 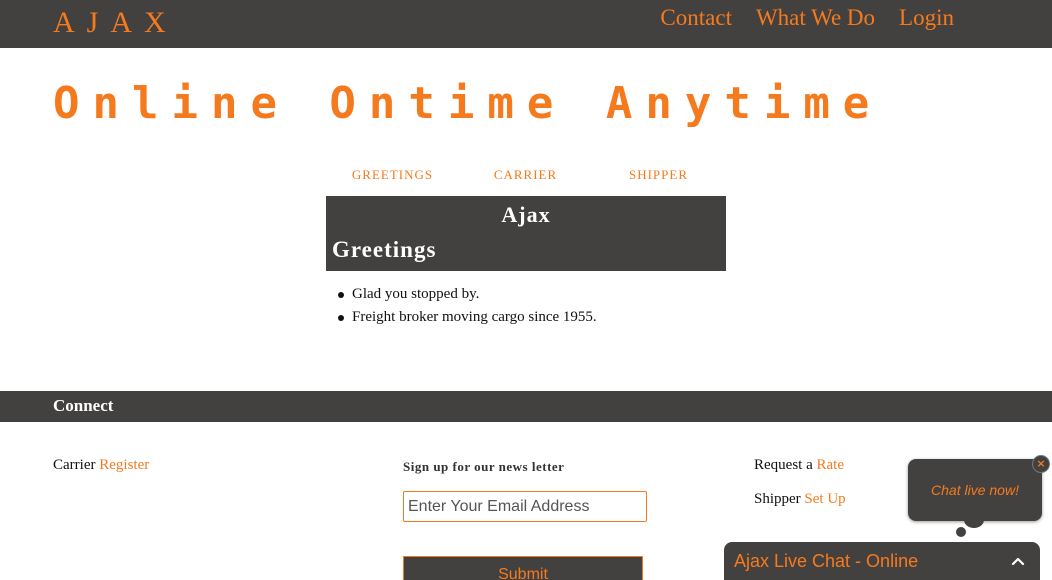 I want to click on live-chat-bar: Ajax Live Chat - Online, so click(x=882, y=561).